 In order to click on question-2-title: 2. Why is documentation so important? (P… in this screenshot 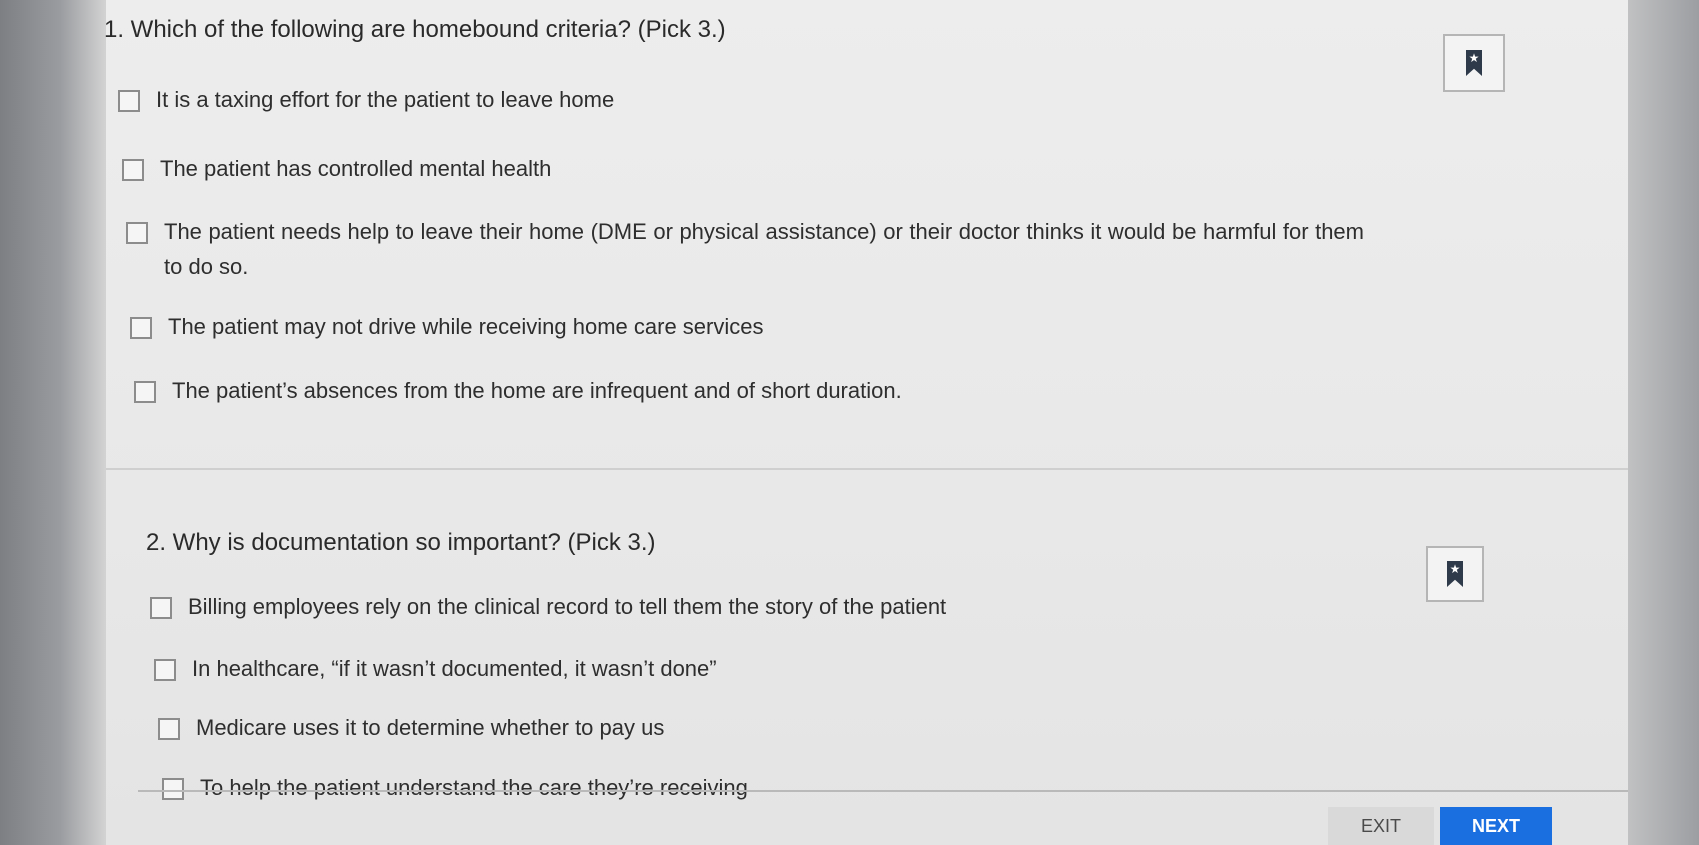, I will do `click(401, 542)`.